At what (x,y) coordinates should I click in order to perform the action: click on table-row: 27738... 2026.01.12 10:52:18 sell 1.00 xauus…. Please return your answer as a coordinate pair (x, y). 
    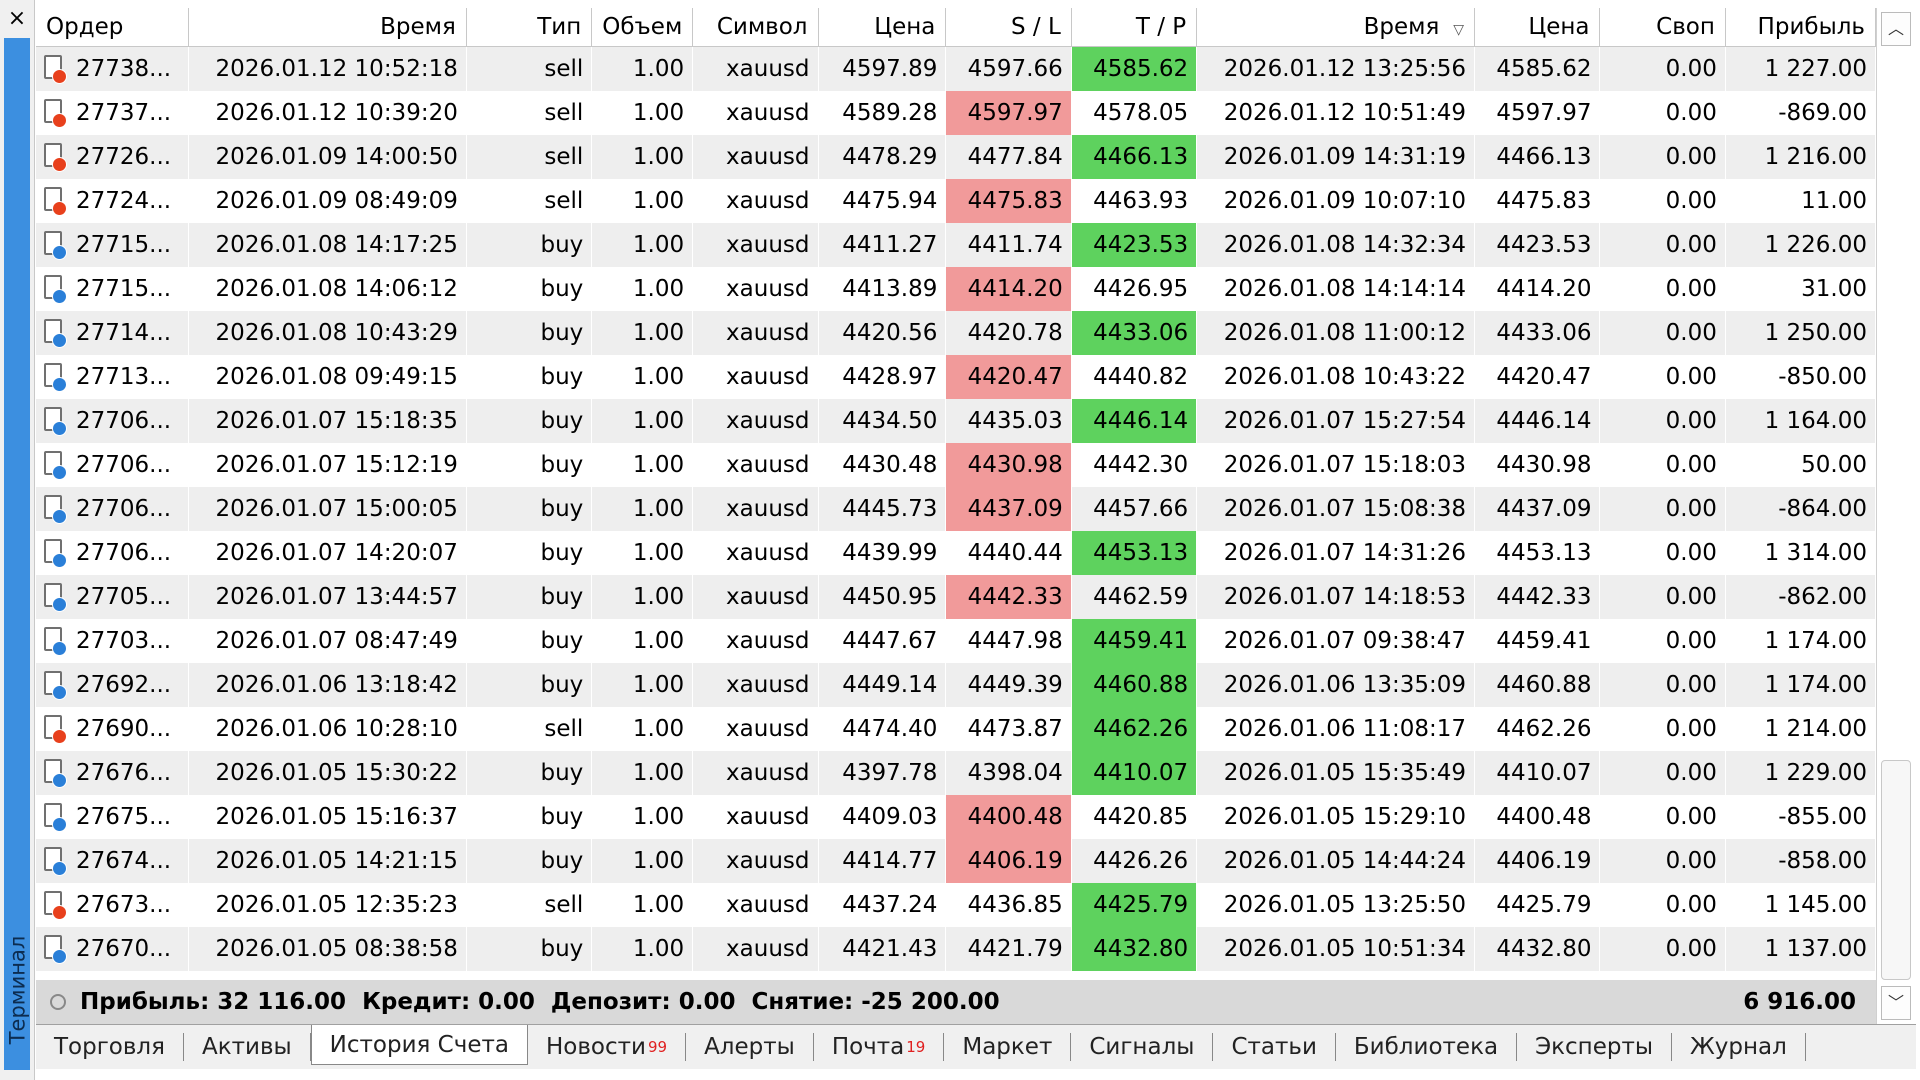
    Looking at the image, I should click on (956, 68).